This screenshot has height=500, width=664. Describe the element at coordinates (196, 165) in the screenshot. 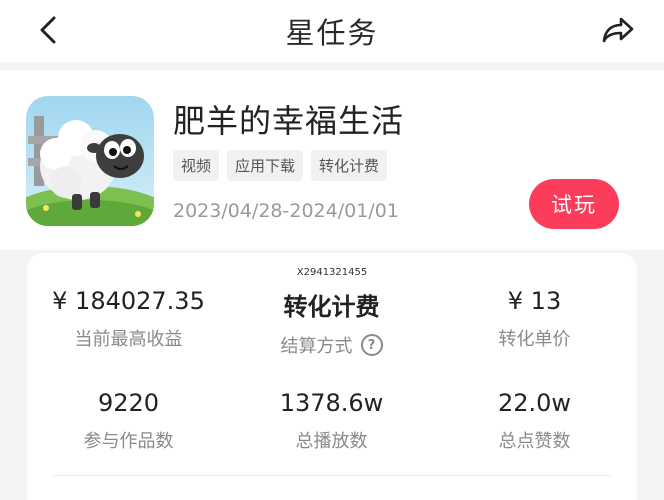

I see `tag-video: 视频` at that location.